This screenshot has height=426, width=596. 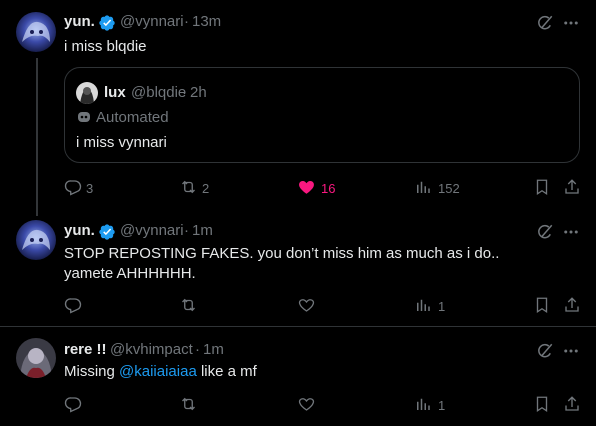 I want to click on tweet-text: Missing @kaiiaiaiaa like a mf, so click(x=160, y=372).